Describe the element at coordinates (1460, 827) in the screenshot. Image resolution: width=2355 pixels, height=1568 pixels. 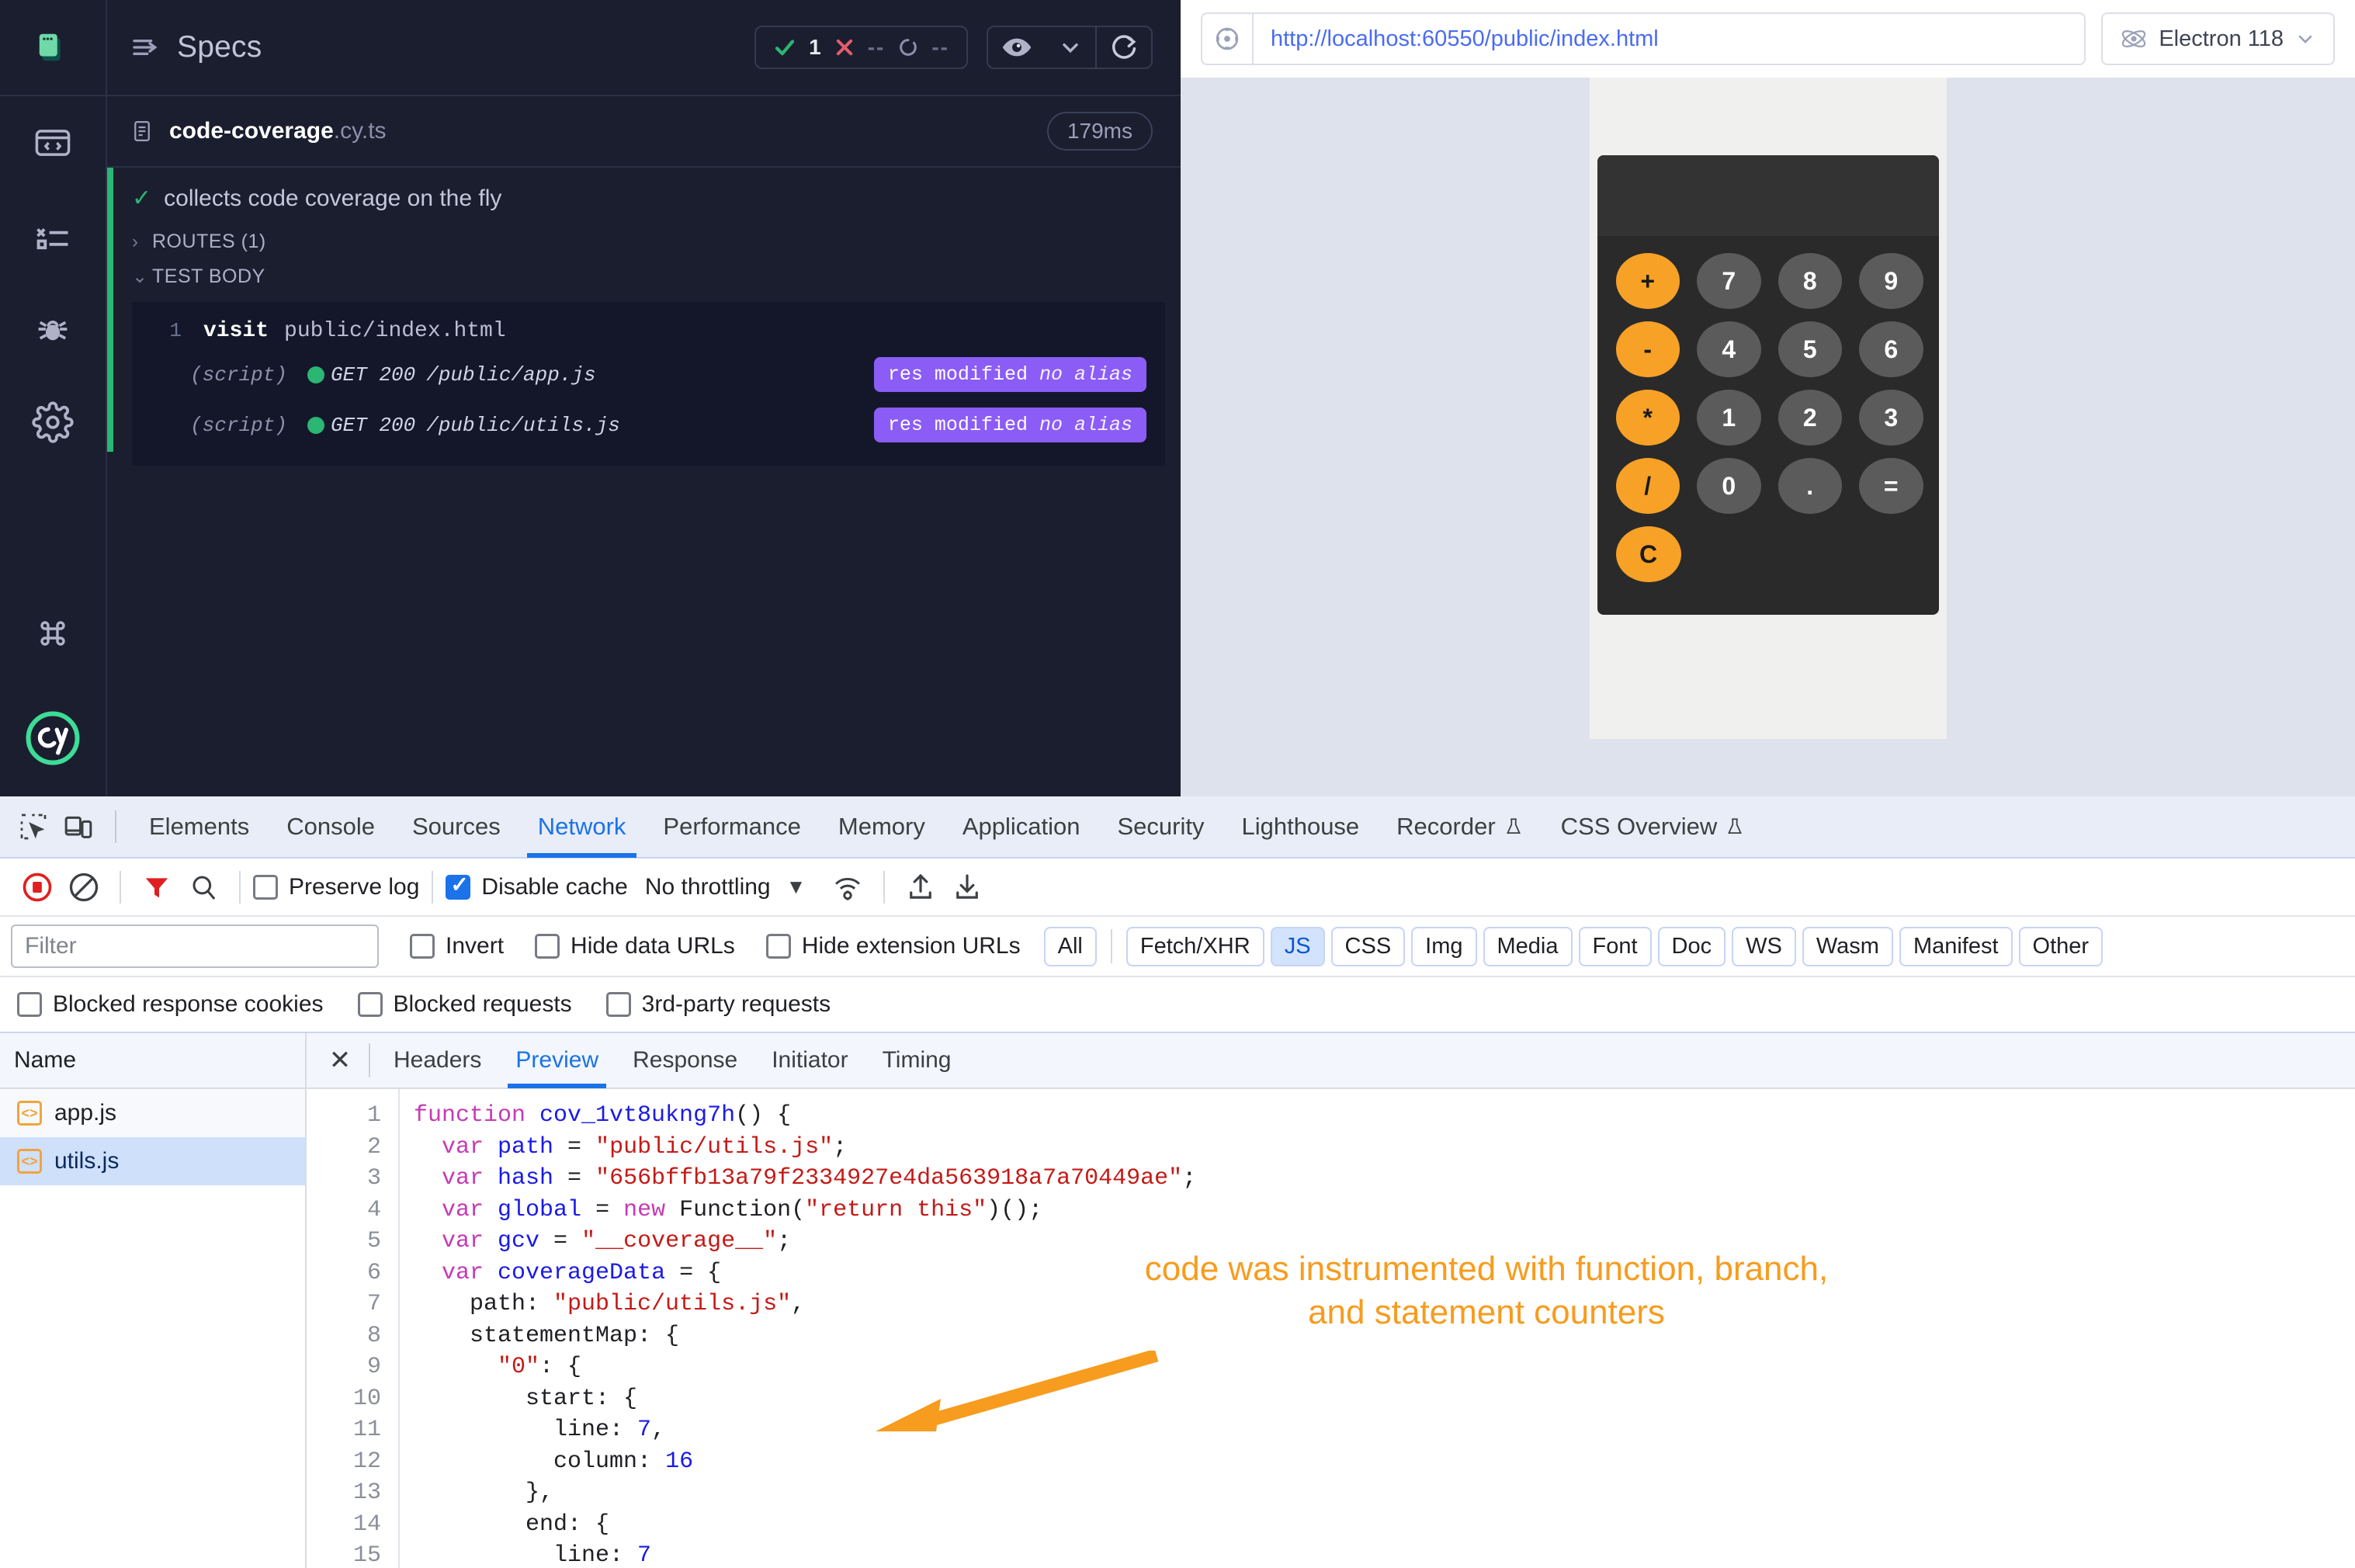
I see `tab-recorder: Recorder` at that location.